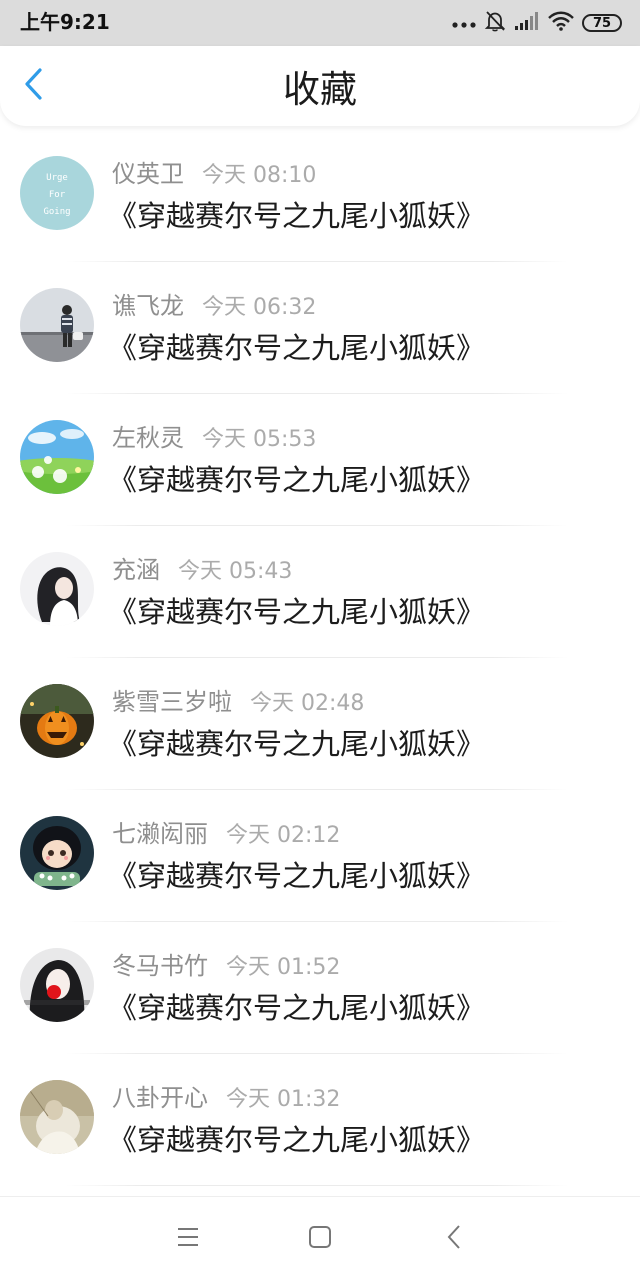 Image resolution: width=640 pixels, height=1281 pixels. I want to click on user-name: 充涵, so click(136, 570).